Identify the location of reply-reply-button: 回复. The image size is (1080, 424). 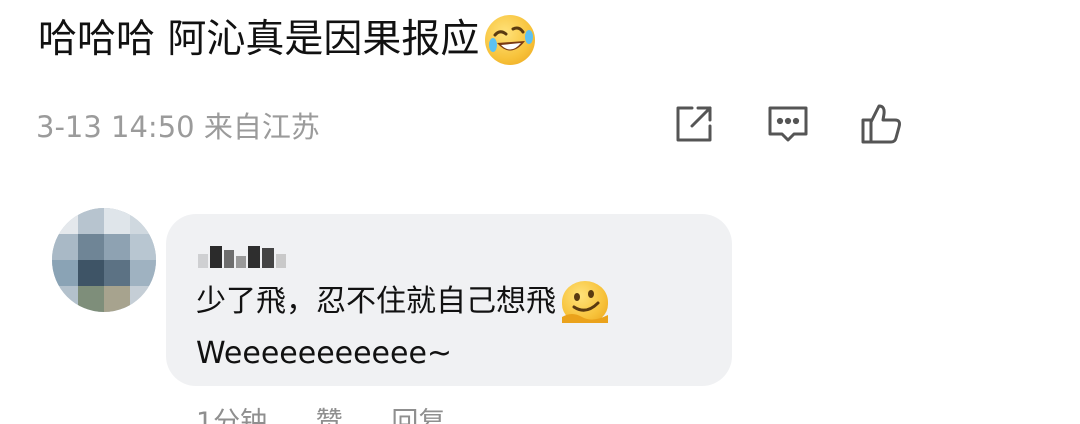
(418, 415).